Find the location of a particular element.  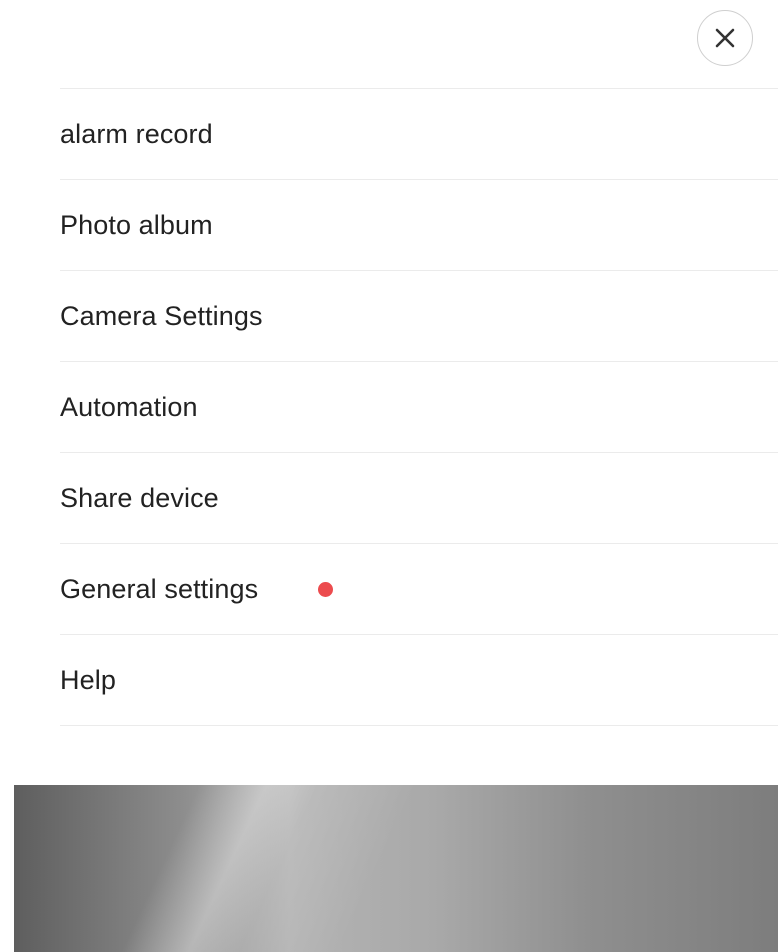

menu-item-help: Help is located at coordinates (419, 680).